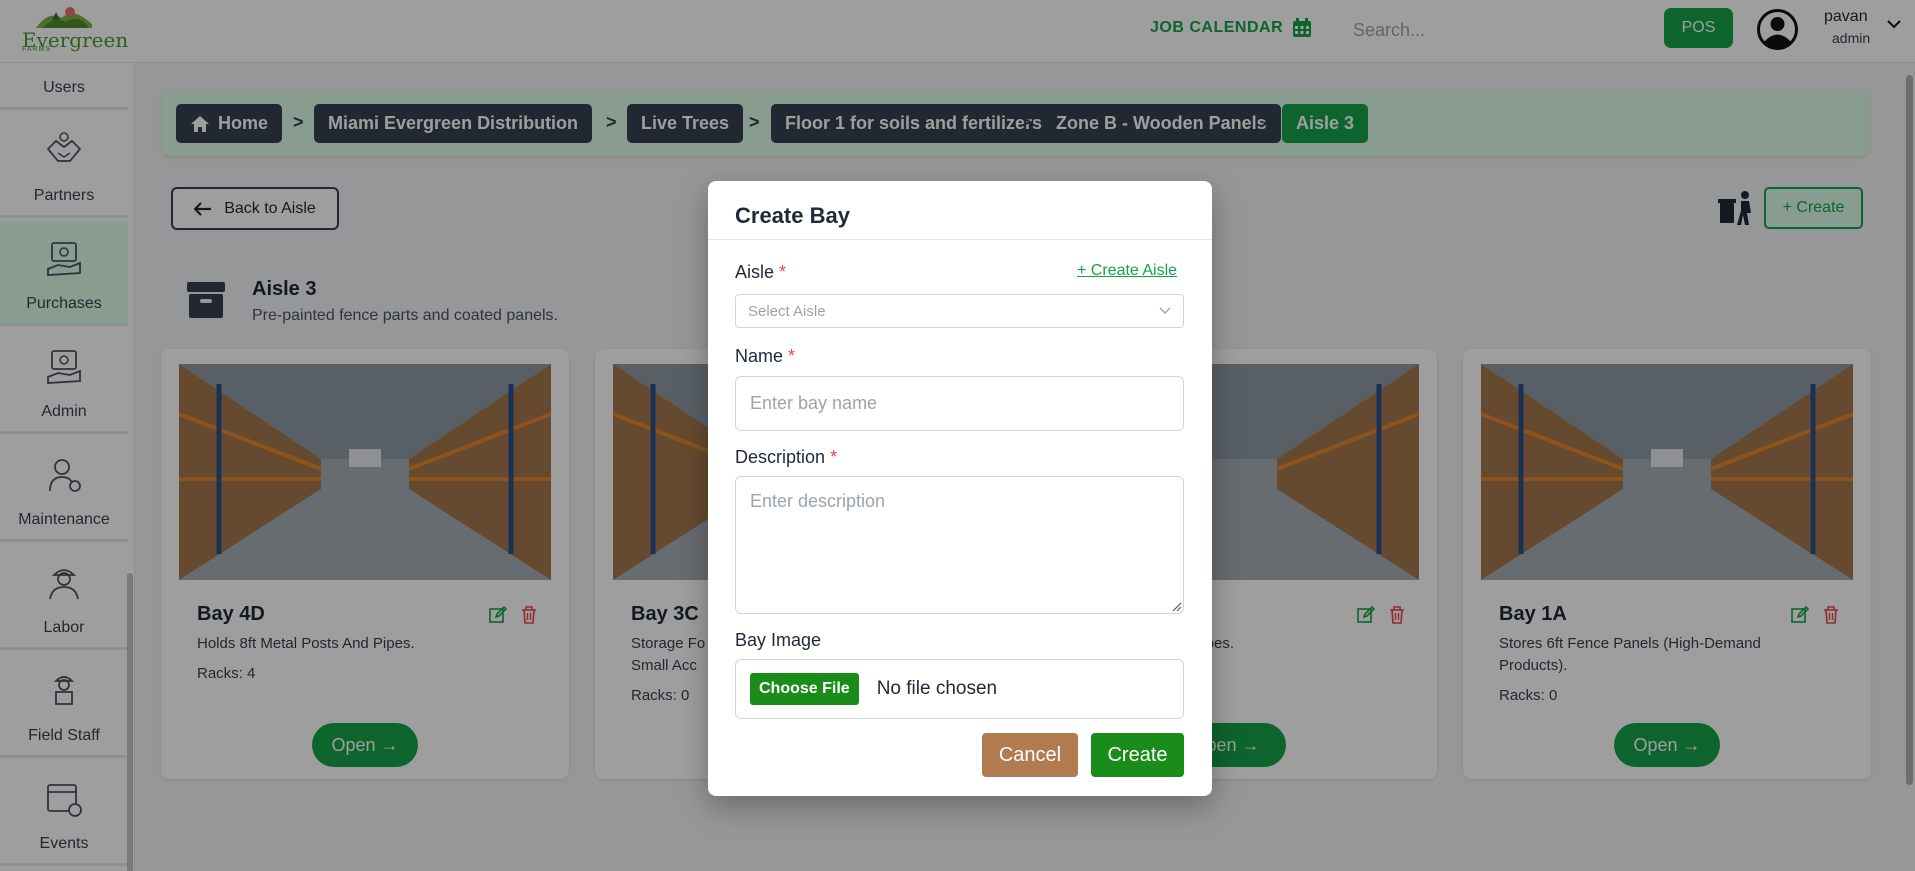 The image size is (1915, 871). What do you see at coordinates (1137, 755) in the screenshot?
I see `create-button: Create` at bounding box center [1137, 755].